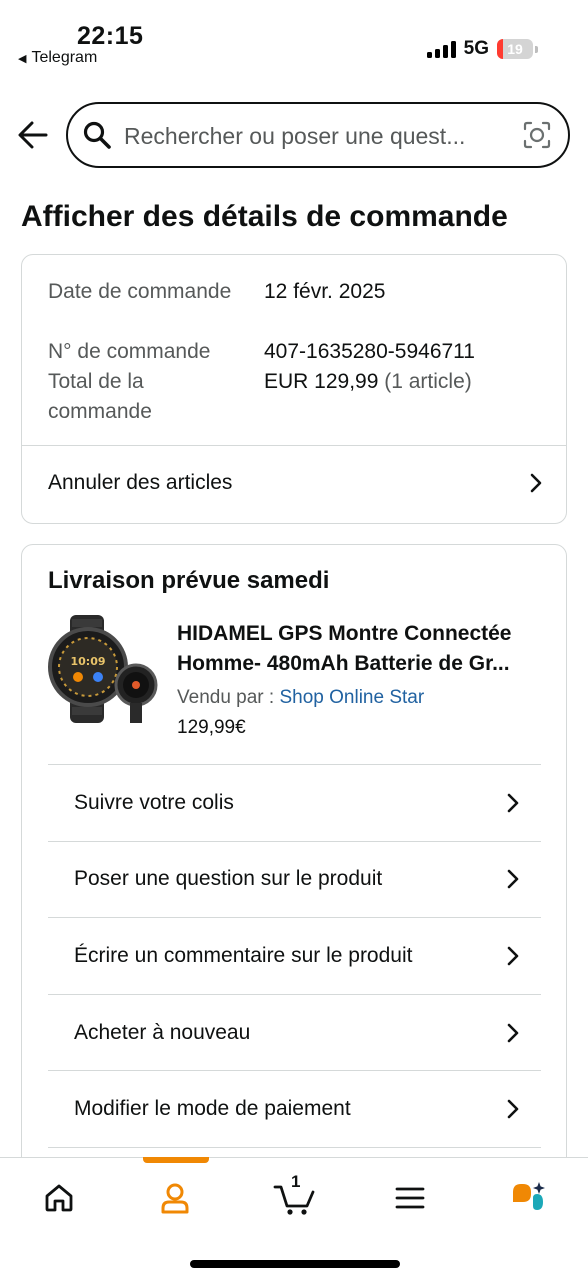  Describe the element at coordinates (295, 1196) in the screenshot. I see `nav-cart: 1` at that location.